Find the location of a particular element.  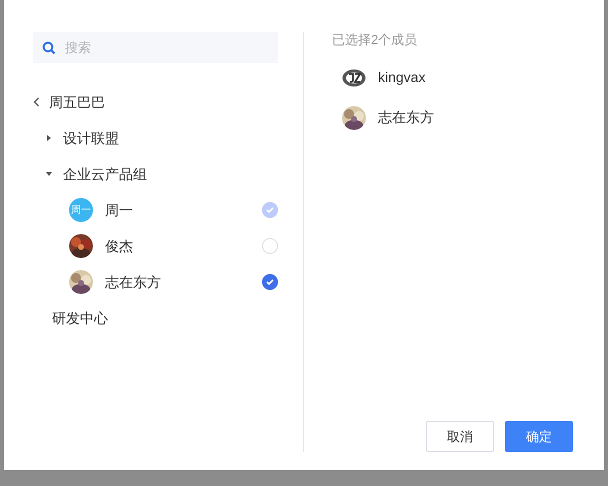

member-name: kingvax is located at coordinates (402, 77).